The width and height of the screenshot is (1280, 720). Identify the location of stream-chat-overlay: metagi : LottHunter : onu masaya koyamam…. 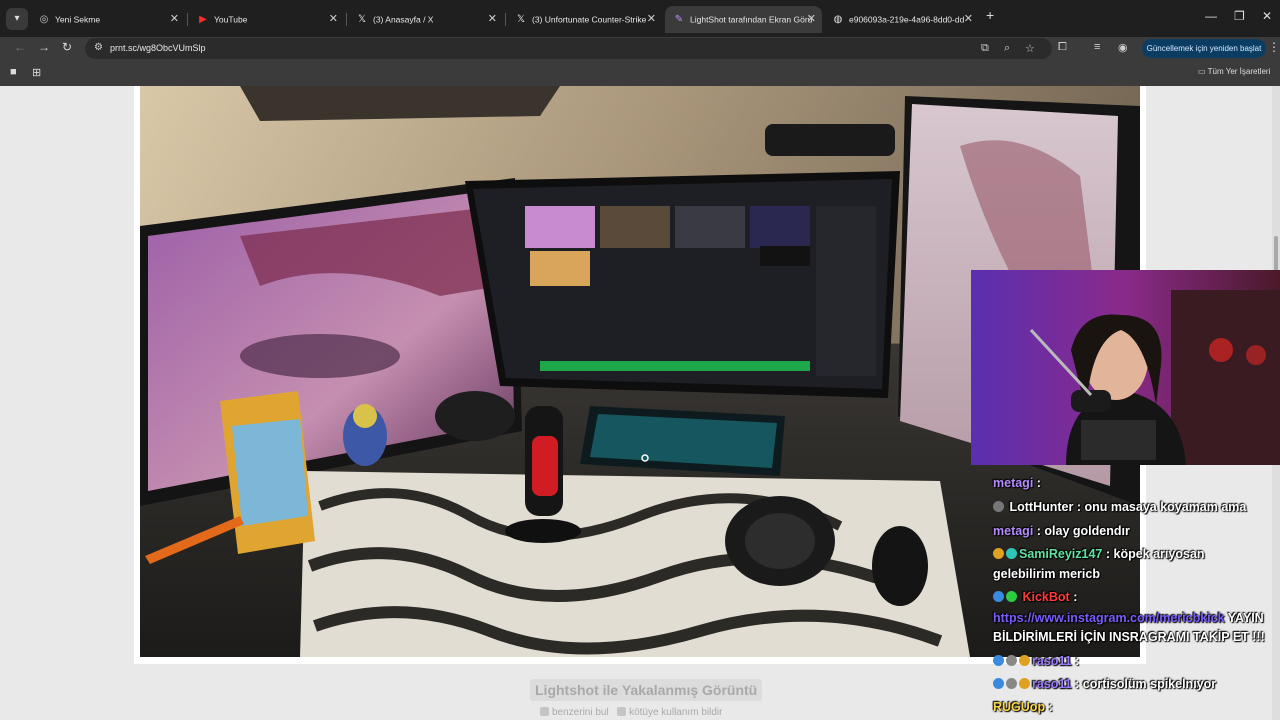
(1135, 598).